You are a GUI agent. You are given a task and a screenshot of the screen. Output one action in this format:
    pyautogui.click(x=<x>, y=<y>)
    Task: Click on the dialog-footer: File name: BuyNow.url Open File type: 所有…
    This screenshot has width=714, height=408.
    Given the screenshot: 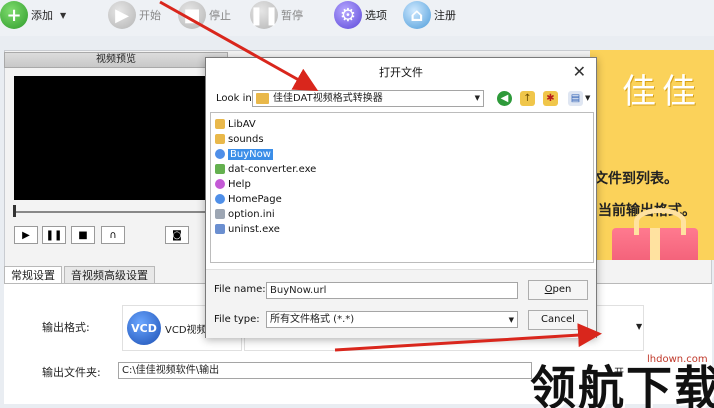 What is the action you would take?
    pyautogui.click(x=401, y=304)
    